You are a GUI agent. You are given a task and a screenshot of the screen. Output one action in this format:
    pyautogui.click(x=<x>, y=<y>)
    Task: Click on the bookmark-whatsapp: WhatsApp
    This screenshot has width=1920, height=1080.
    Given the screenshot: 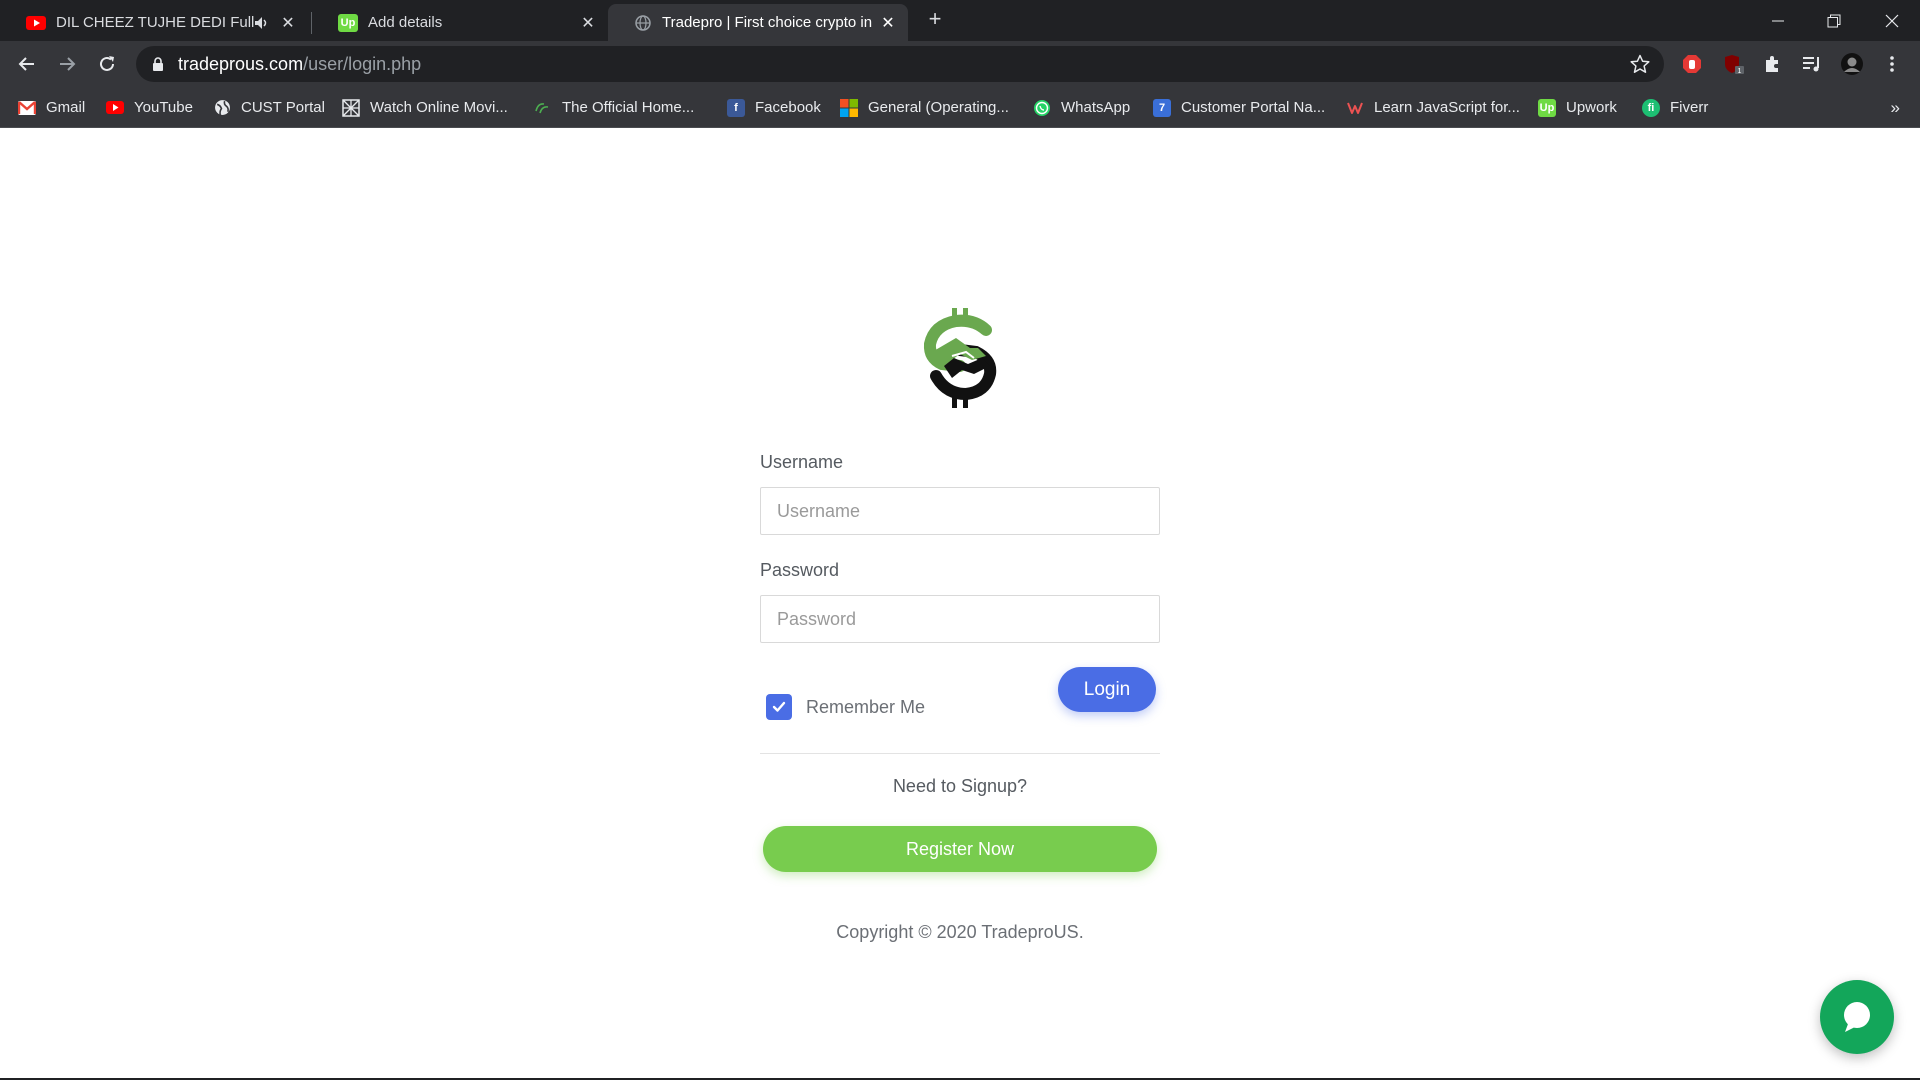 What is the action you would take?
    pyautogui.click(x=1081, y=107)
    